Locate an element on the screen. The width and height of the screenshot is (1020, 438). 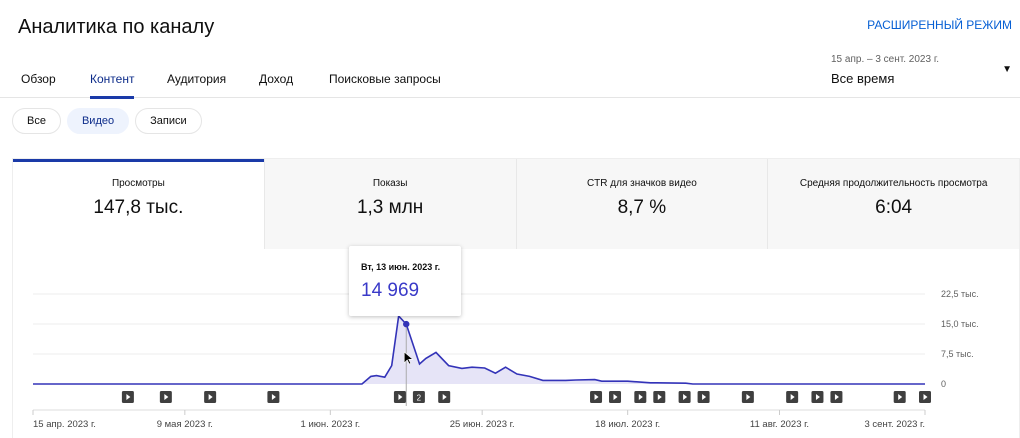
hover-point is located at coordinates (406, 324).